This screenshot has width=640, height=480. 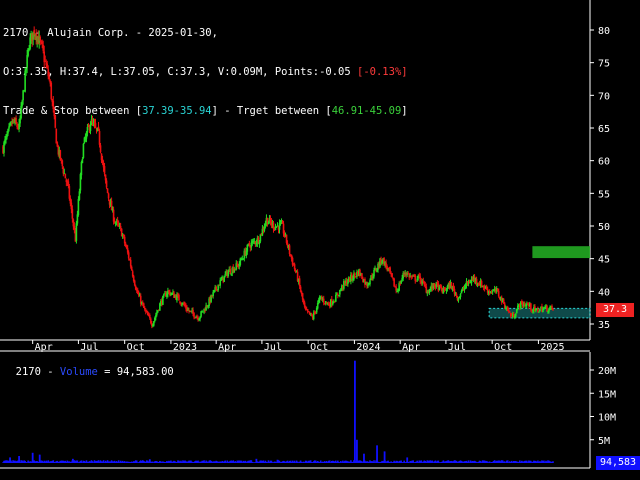 I want to click on y-tick-label: 70, so click(x=604, y=96).